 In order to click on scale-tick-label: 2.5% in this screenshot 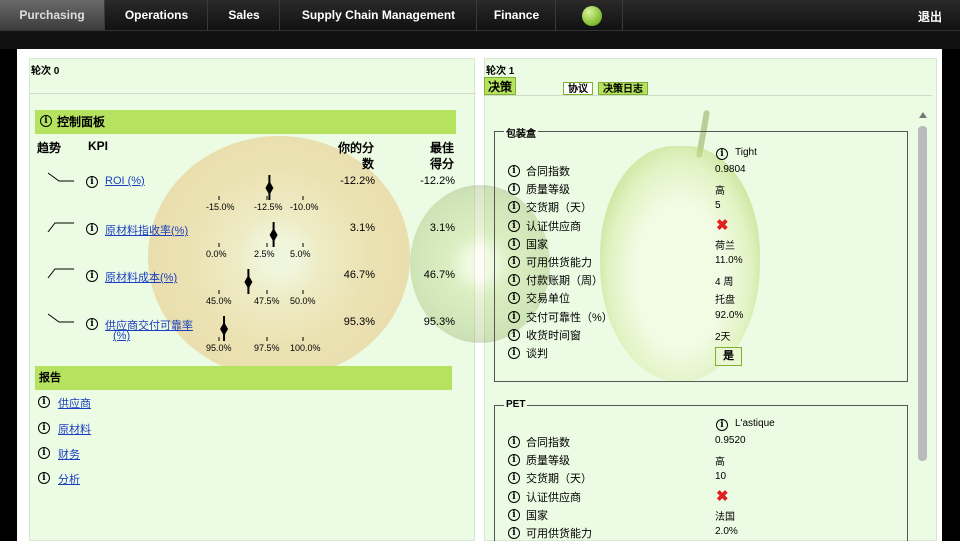, I will do `click(264, 254)`.